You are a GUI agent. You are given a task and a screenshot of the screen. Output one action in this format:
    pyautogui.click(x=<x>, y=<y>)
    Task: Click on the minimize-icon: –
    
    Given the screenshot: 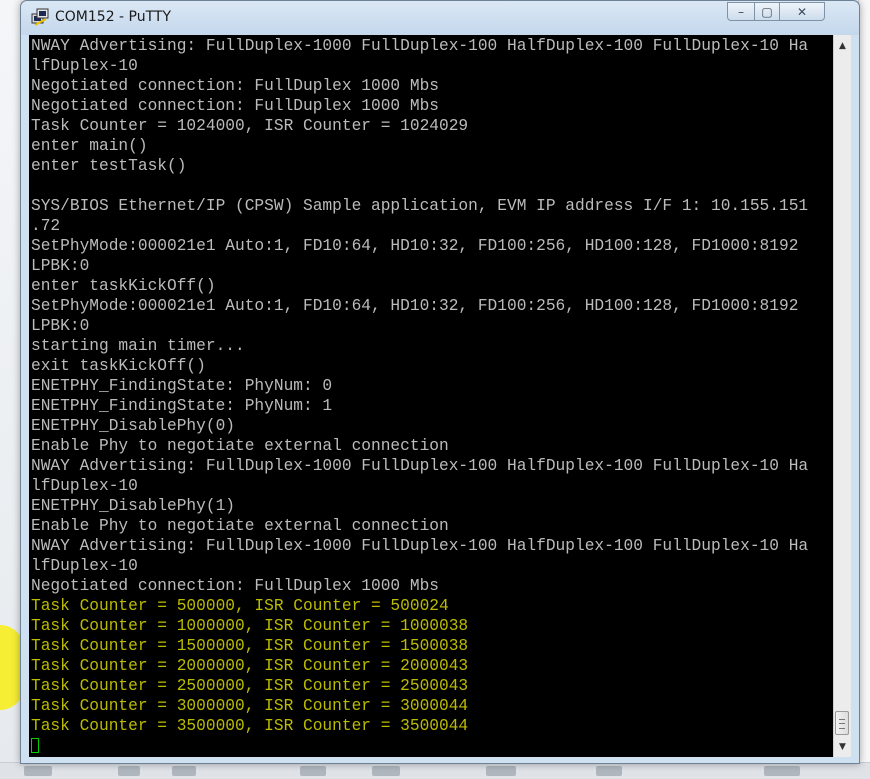 What is the action you would take?
    pyautogui.click(x=741, y=11)
    